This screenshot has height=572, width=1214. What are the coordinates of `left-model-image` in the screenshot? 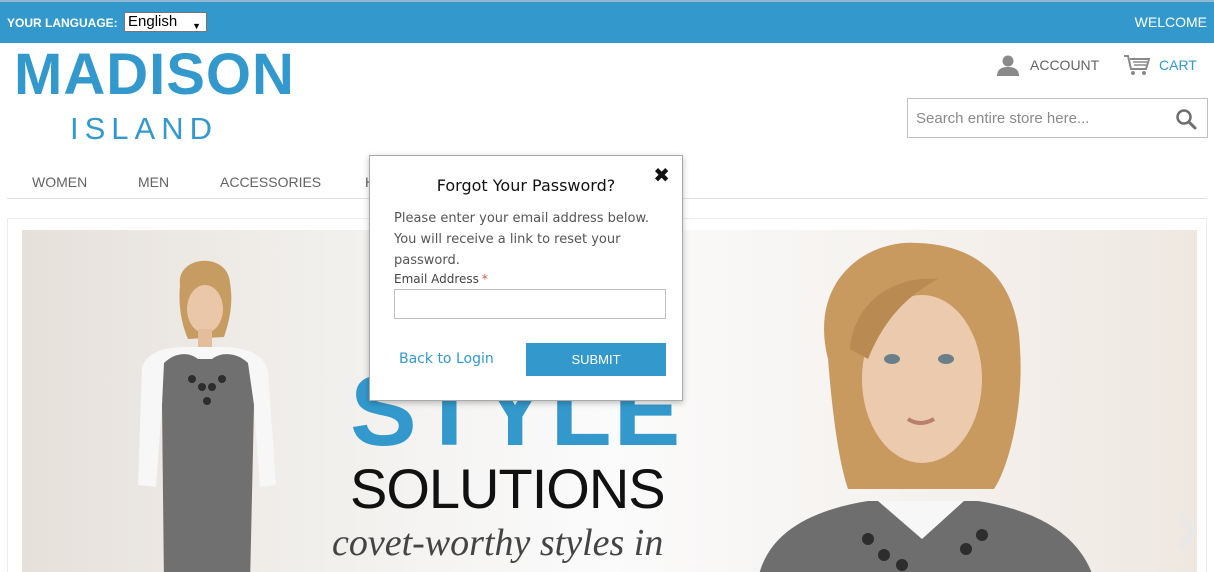 It's located at (207, 416).